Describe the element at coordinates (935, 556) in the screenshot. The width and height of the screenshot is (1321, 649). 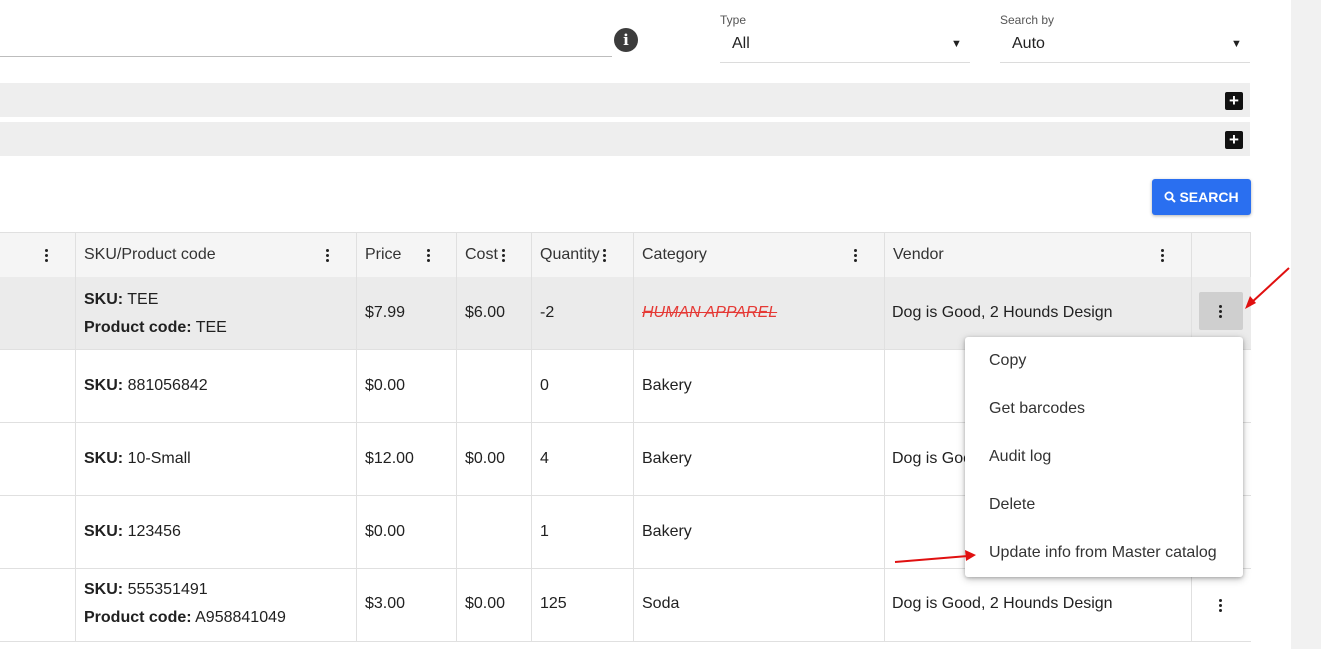
I see `arrow-to-update-item` at that location.